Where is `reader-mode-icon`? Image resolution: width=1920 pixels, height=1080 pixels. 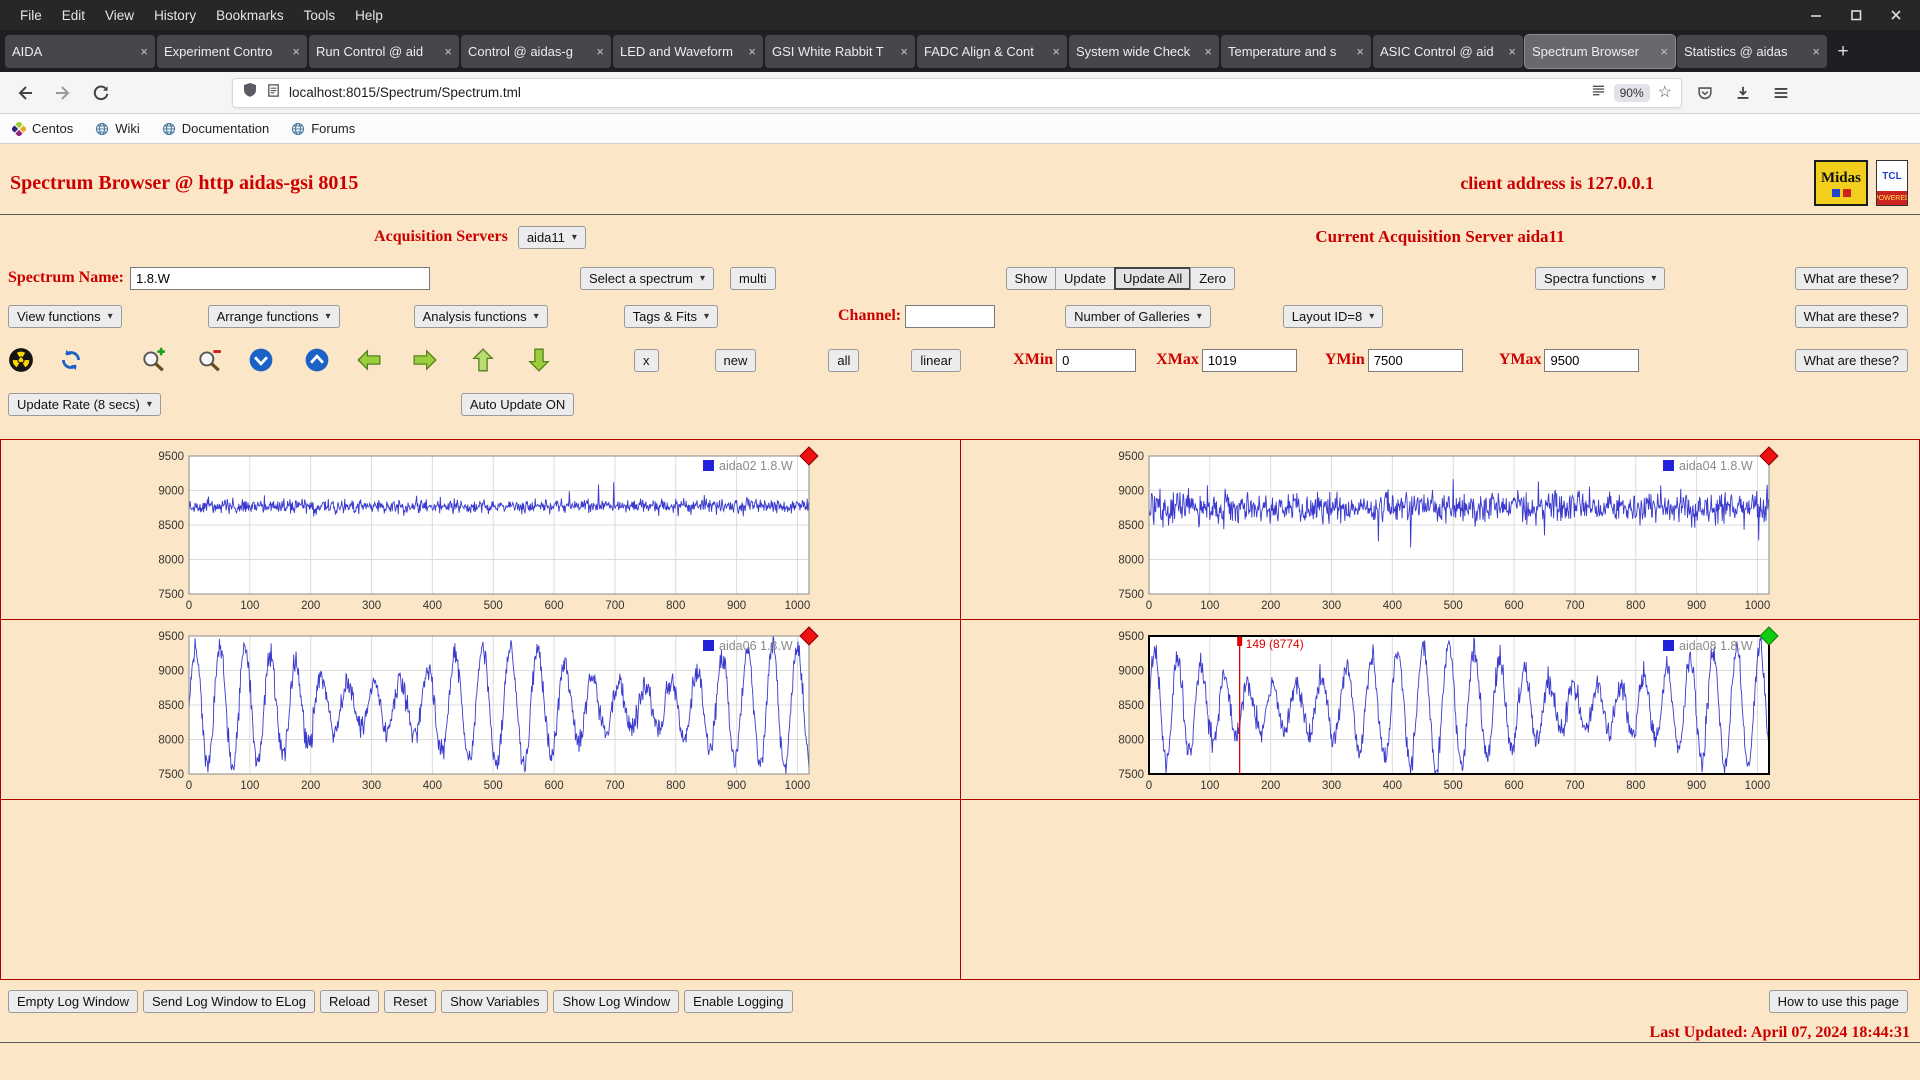 reader-mode-icon is located at coordinates (1598, 93).